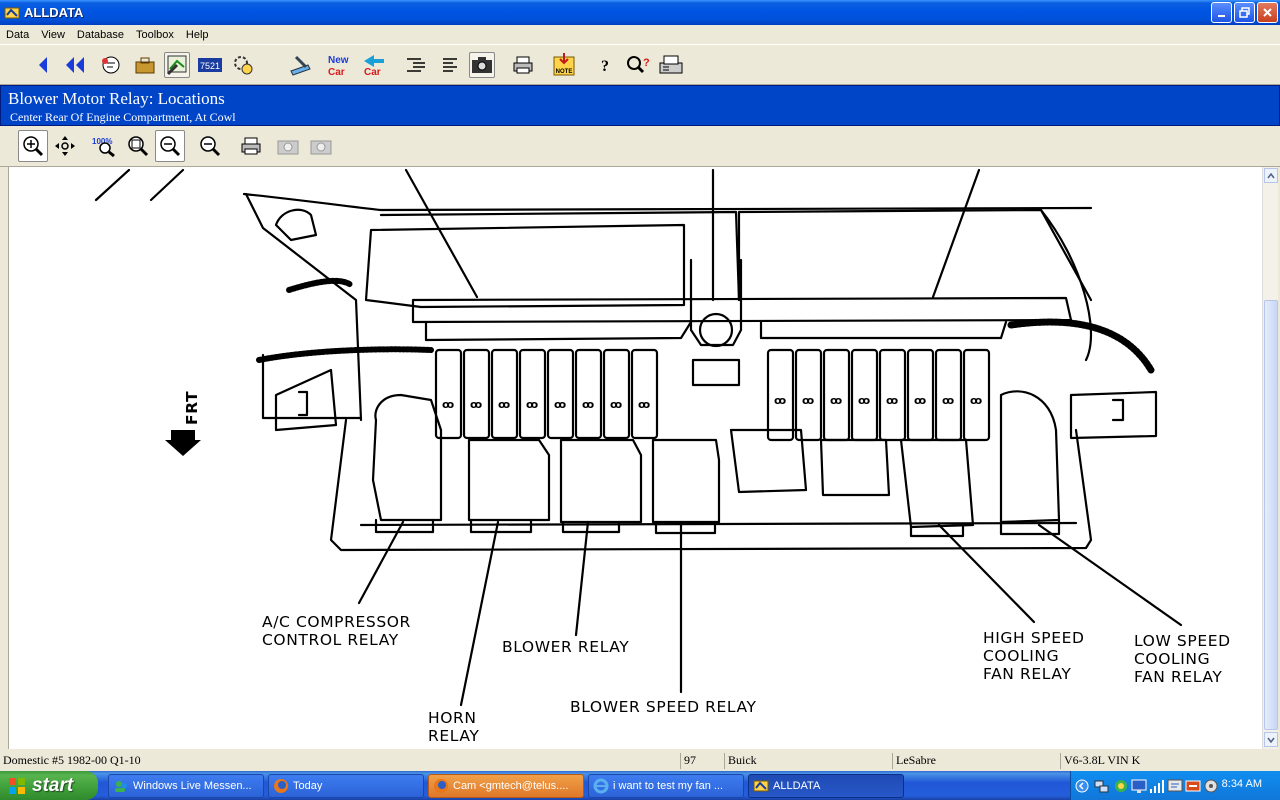 This screenshot has height=800, width=1280. I want to click on restore-button, so click(1244, 12).